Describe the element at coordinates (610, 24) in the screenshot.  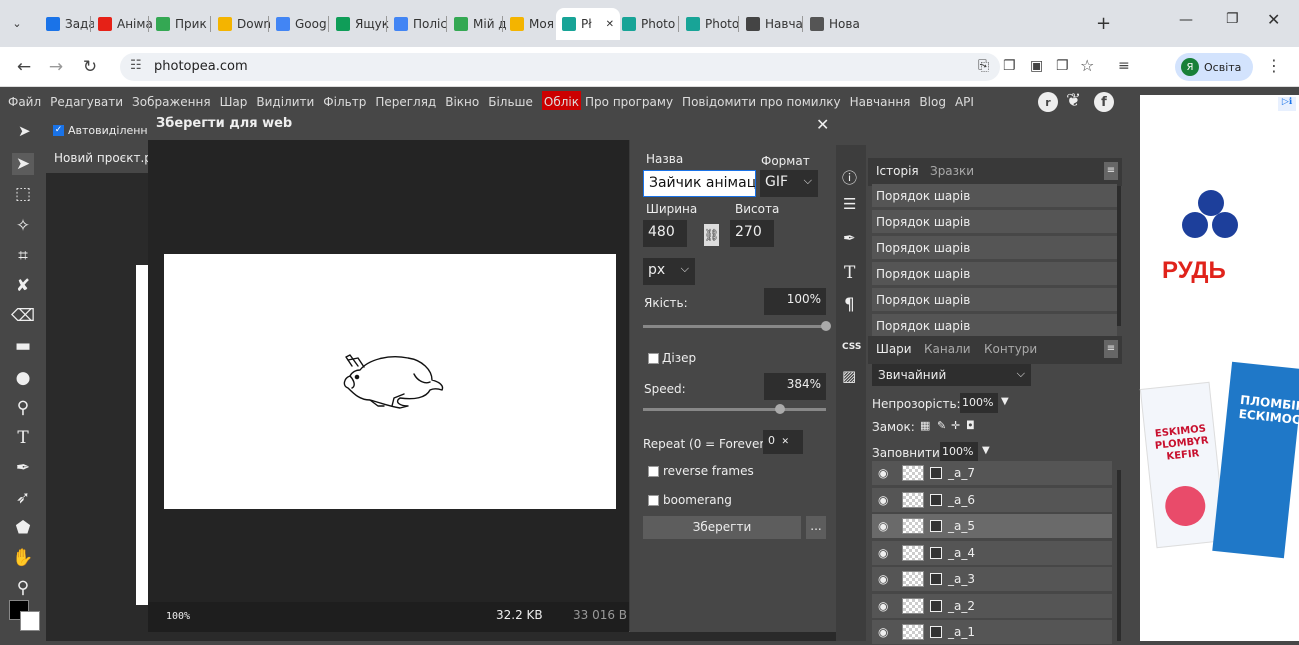
I see `tab-close-icon: ✕` at that location.